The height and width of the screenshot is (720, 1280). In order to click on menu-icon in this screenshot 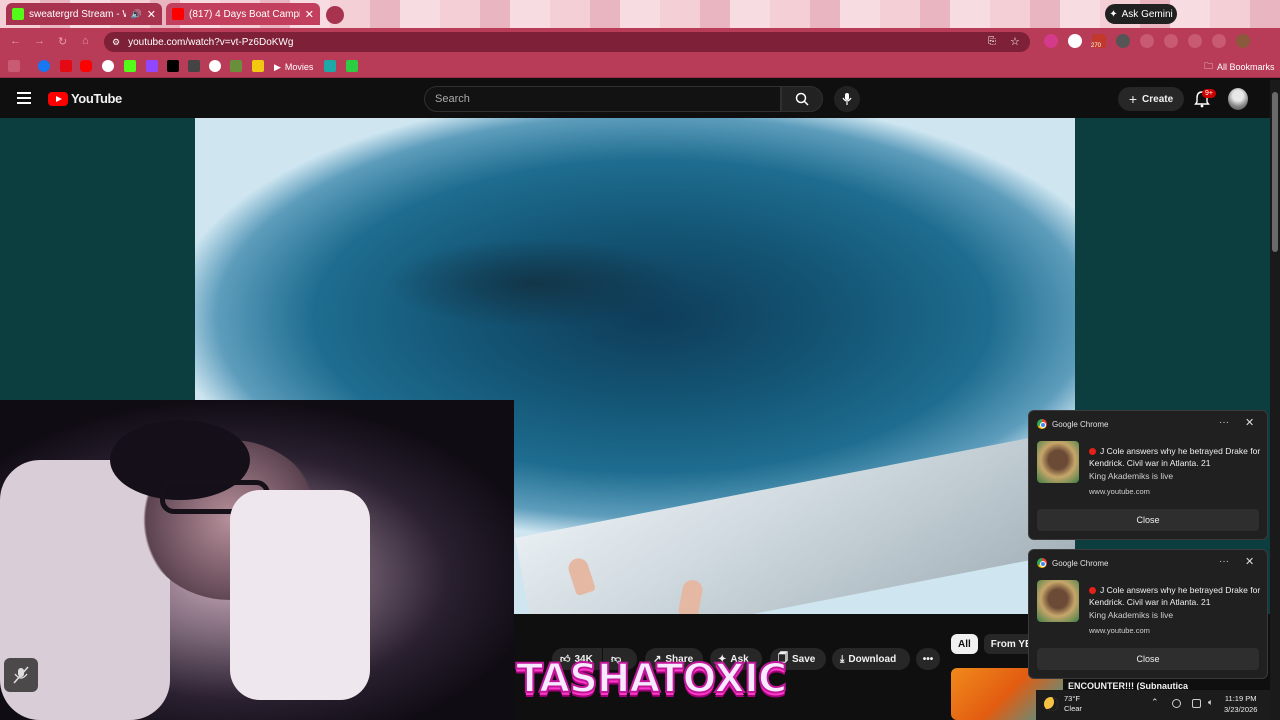, I will do `click(24, 98)`.